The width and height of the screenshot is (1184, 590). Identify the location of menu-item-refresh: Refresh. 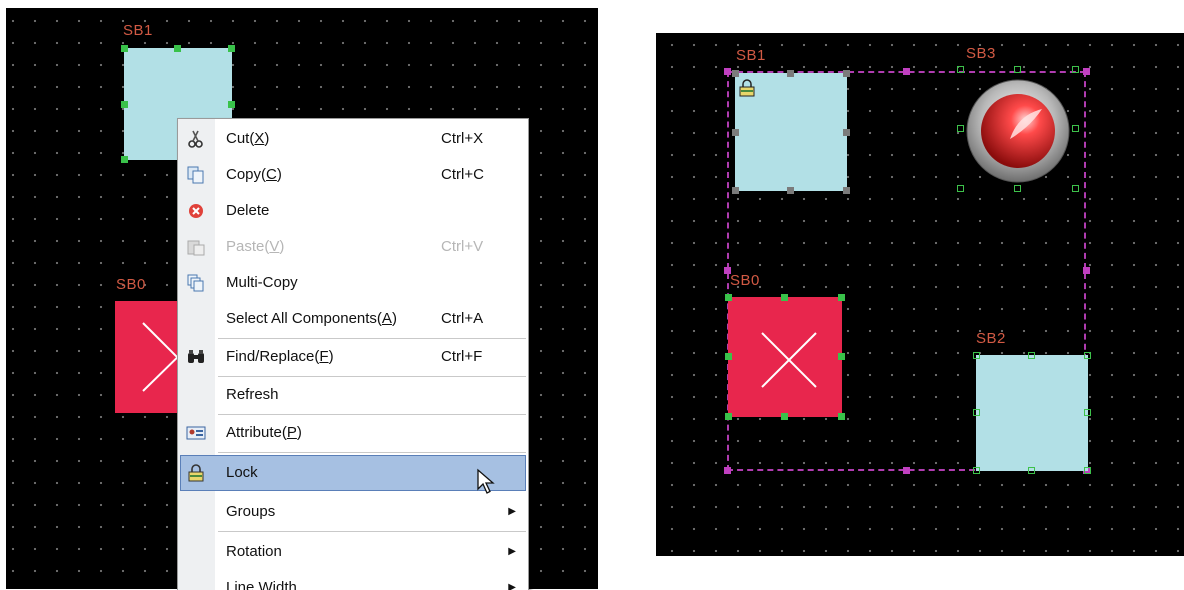
(353, 395).